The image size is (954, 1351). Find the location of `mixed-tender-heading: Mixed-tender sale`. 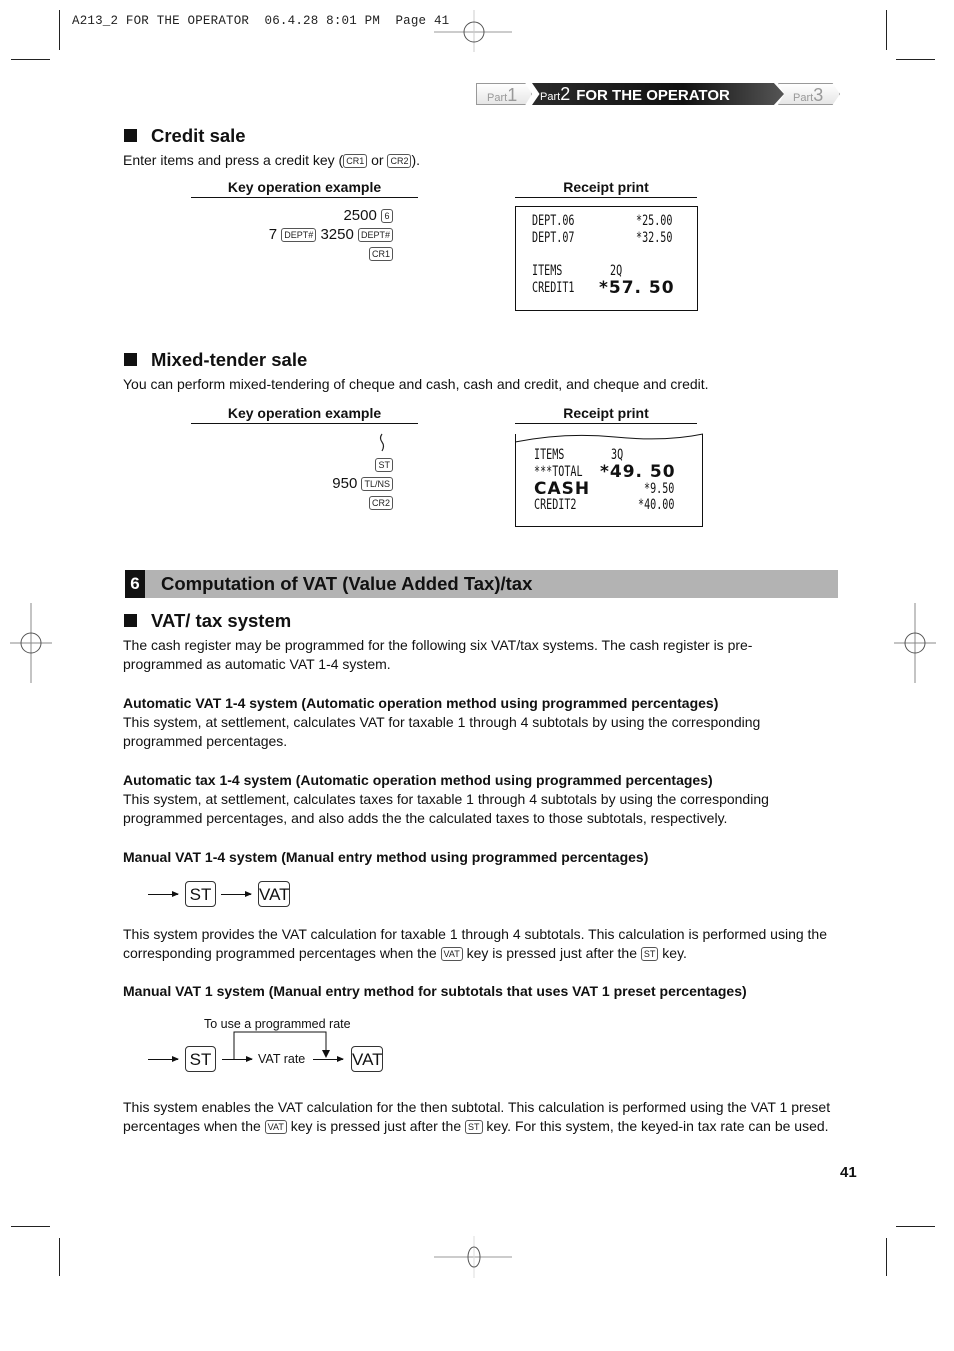

mixed-tender-heading: Mixed-tender sale is located at coordinates (215, 360).